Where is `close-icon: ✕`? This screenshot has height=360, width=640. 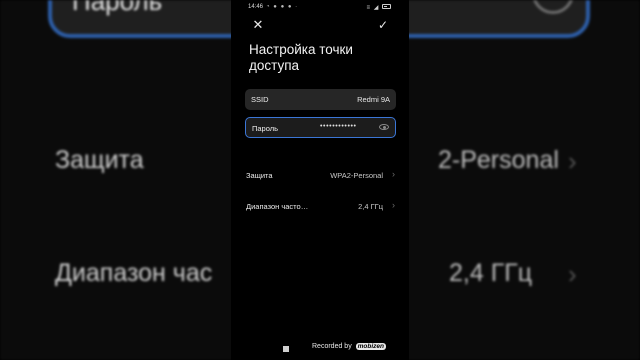
close-icon: ✕ is located at coordinates (258, 25).